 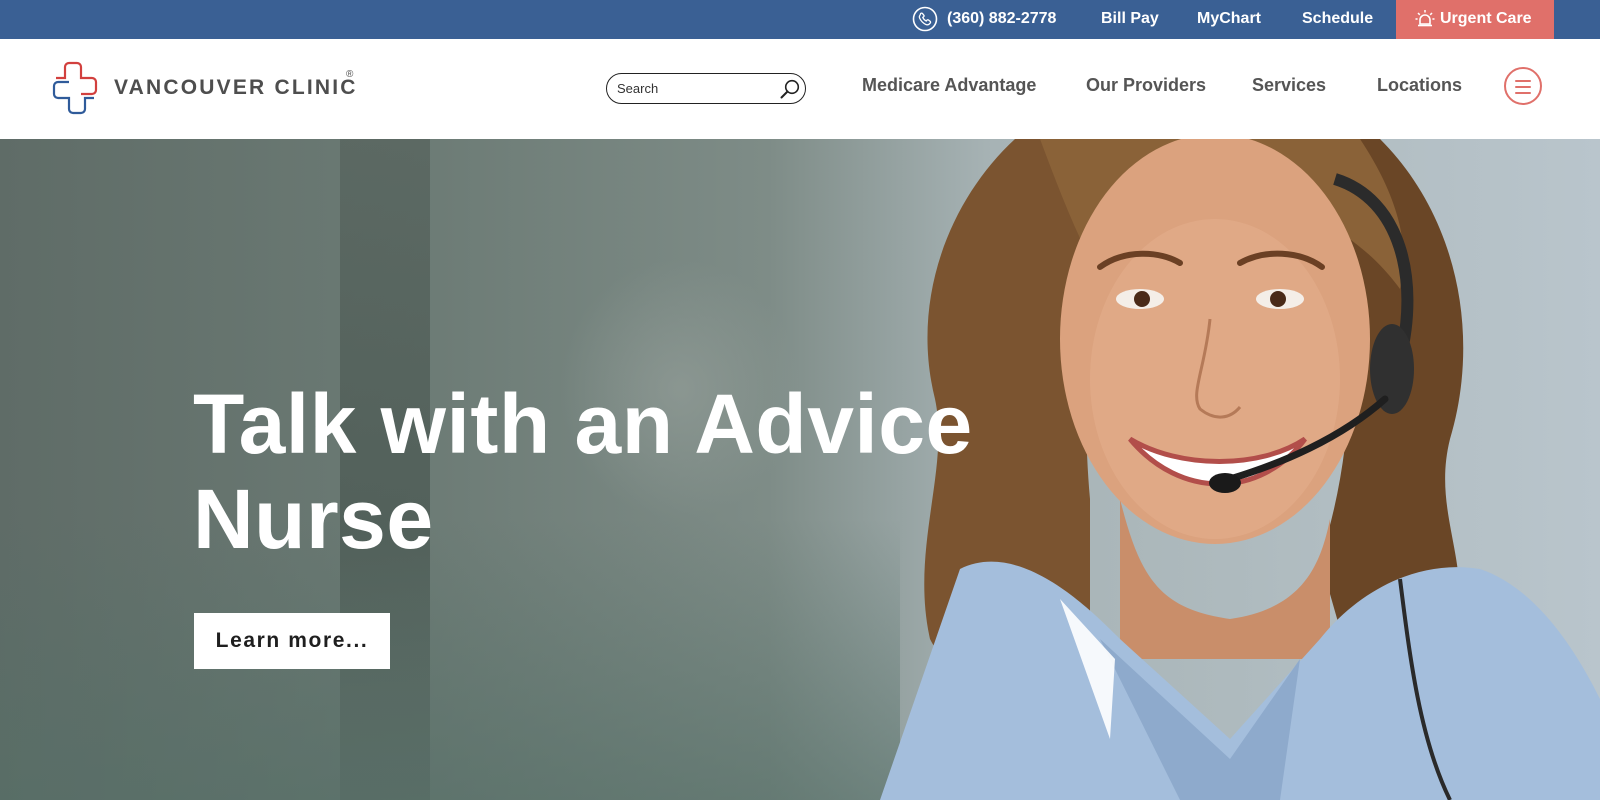 What do you see at coordinates (350, 74) in the screenshot?
I see `registered-mark: ®` at bounding box center [350, 74].